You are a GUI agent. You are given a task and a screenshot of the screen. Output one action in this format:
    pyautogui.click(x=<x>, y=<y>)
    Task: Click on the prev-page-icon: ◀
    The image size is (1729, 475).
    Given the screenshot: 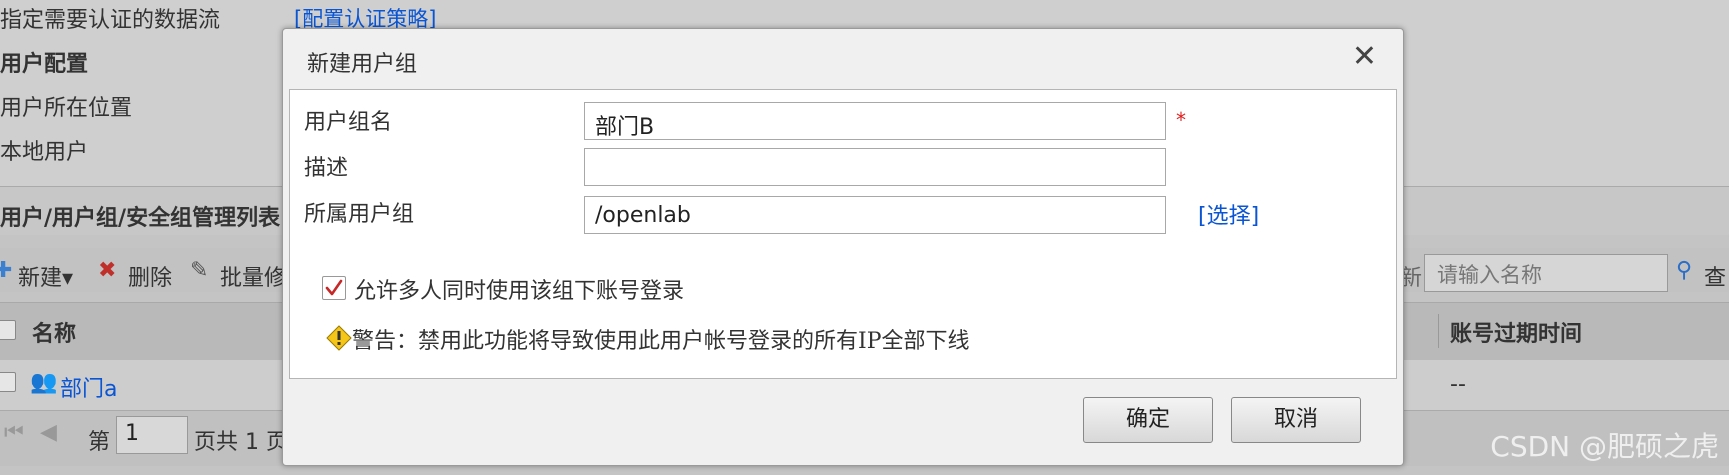 What is the action you would take?
    pyautogui.click(x=48, y=432)
    